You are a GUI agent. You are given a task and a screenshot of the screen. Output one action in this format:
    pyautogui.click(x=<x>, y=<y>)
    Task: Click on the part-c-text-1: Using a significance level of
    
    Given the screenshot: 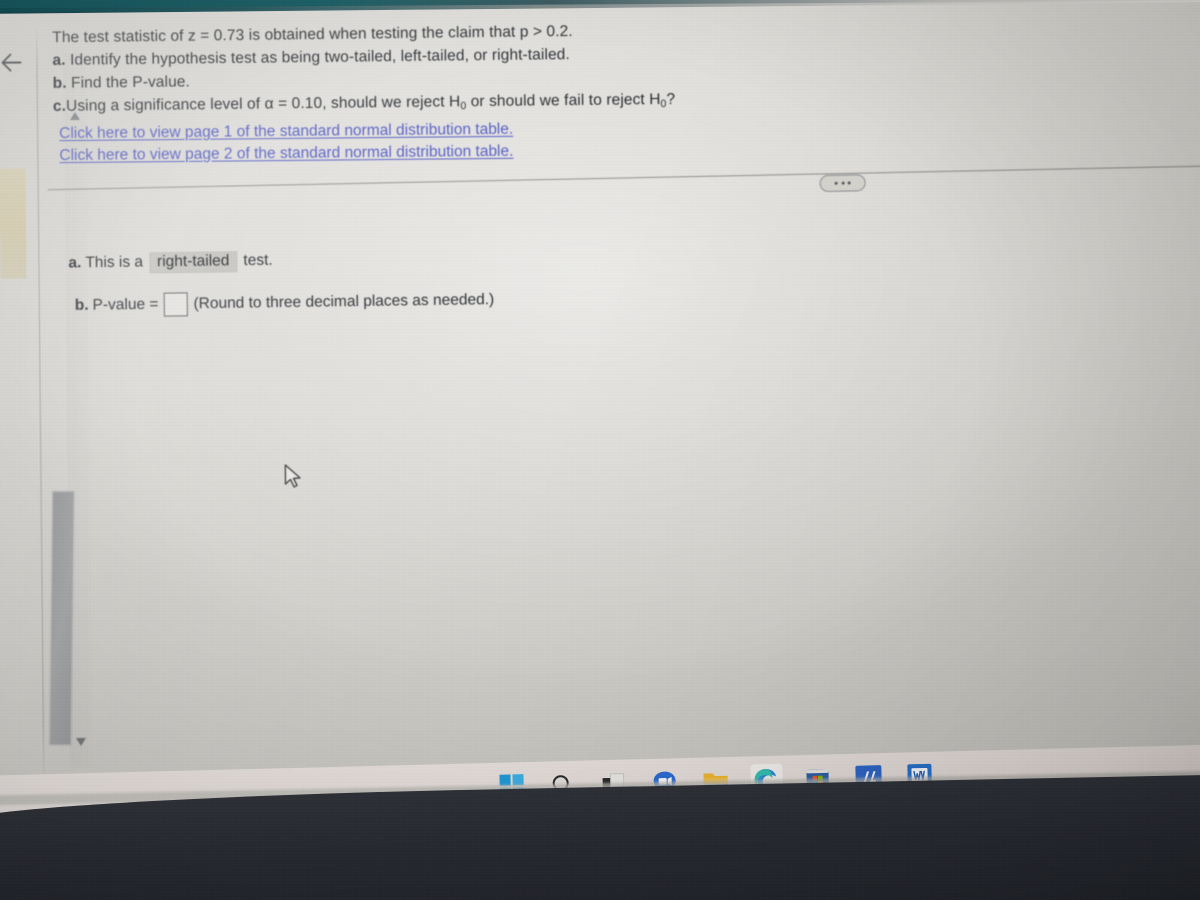 What is the action you would take?
    pyautogui.click(x=165, y=105)
    